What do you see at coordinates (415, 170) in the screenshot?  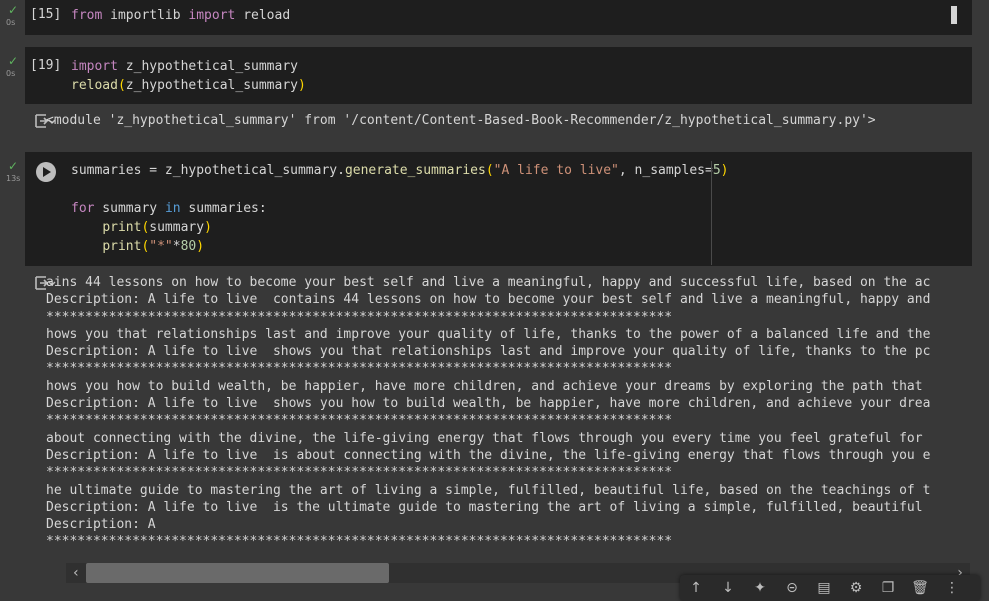 I see `code-token: generate_summaries` at bounding box center [415, 170].